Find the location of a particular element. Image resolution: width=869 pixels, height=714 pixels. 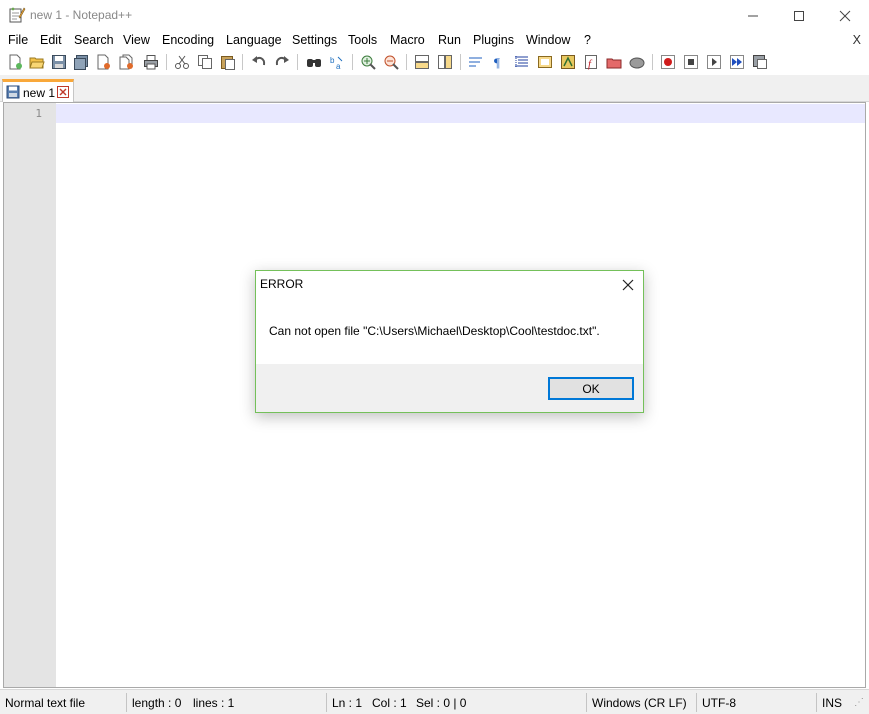

toolbar: ba ¶ f is located at coordinates (434, 63).